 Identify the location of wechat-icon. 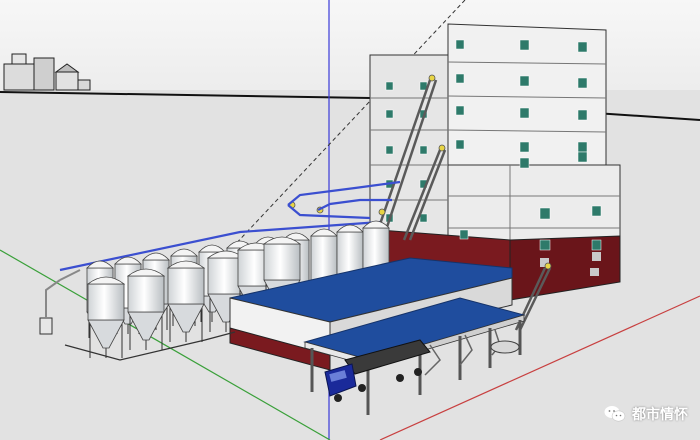
(615, 414).